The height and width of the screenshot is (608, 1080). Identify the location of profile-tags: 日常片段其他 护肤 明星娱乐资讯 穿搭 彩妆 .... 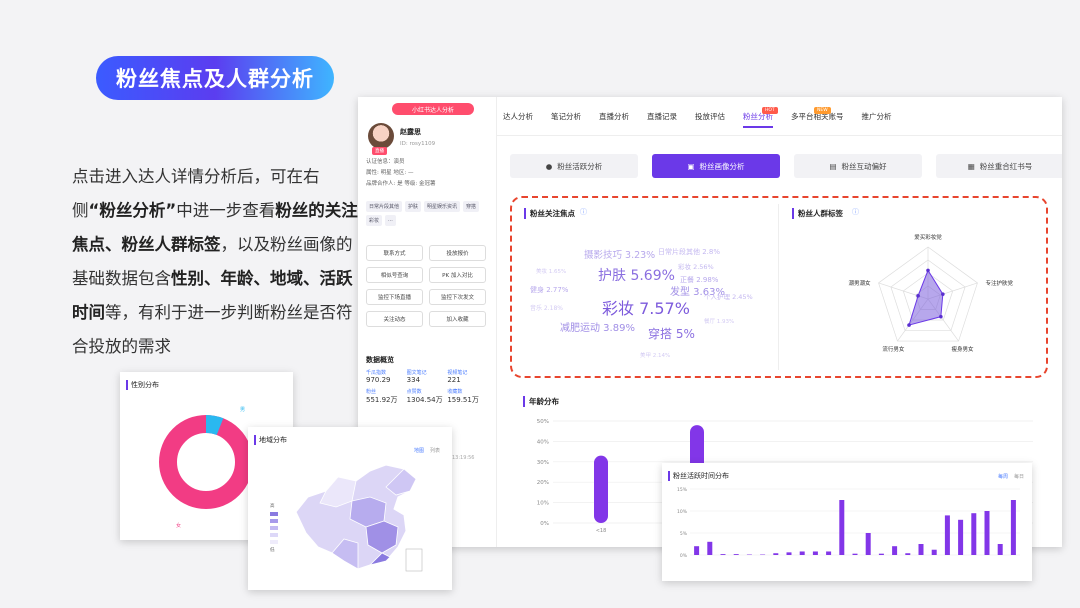
(426, 213).